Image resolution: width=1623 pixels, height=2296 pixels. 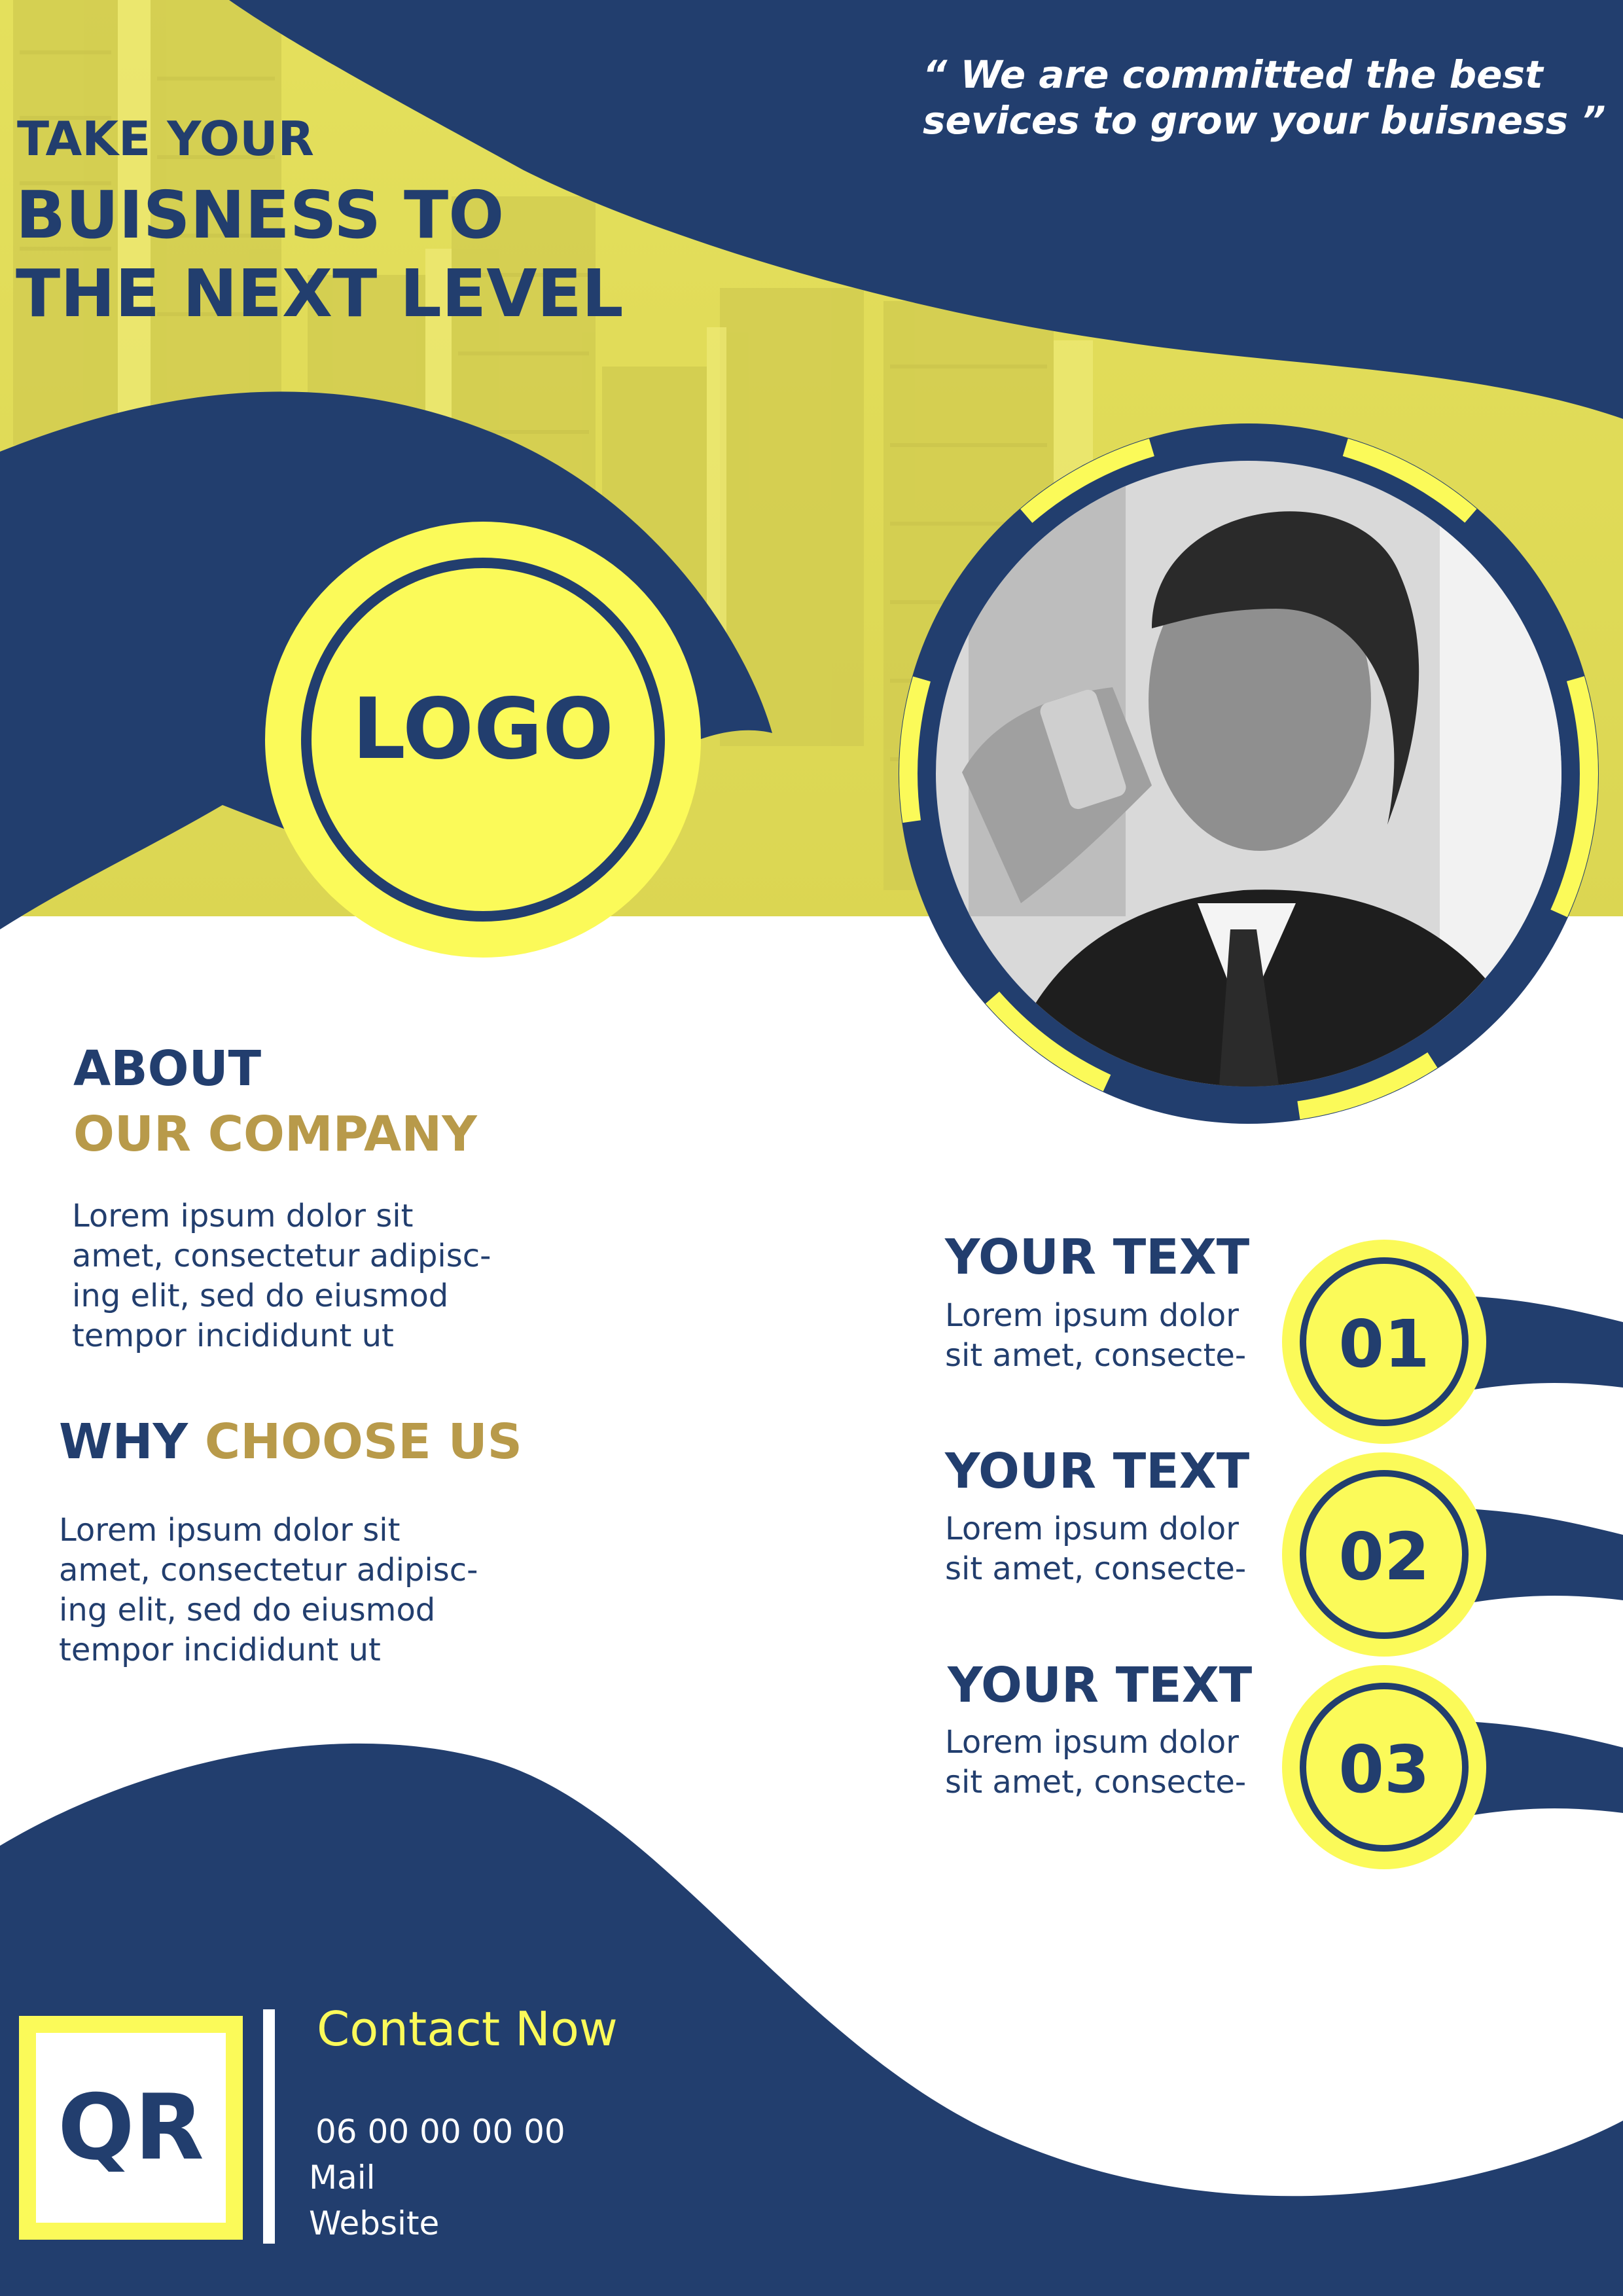 What do you see at coordinates (1115, 1763) in the screenshot?
I see `feature-3-body: Lorem ipsum dolor sit amet, consecte-` at bounding box center [1115, 1763].